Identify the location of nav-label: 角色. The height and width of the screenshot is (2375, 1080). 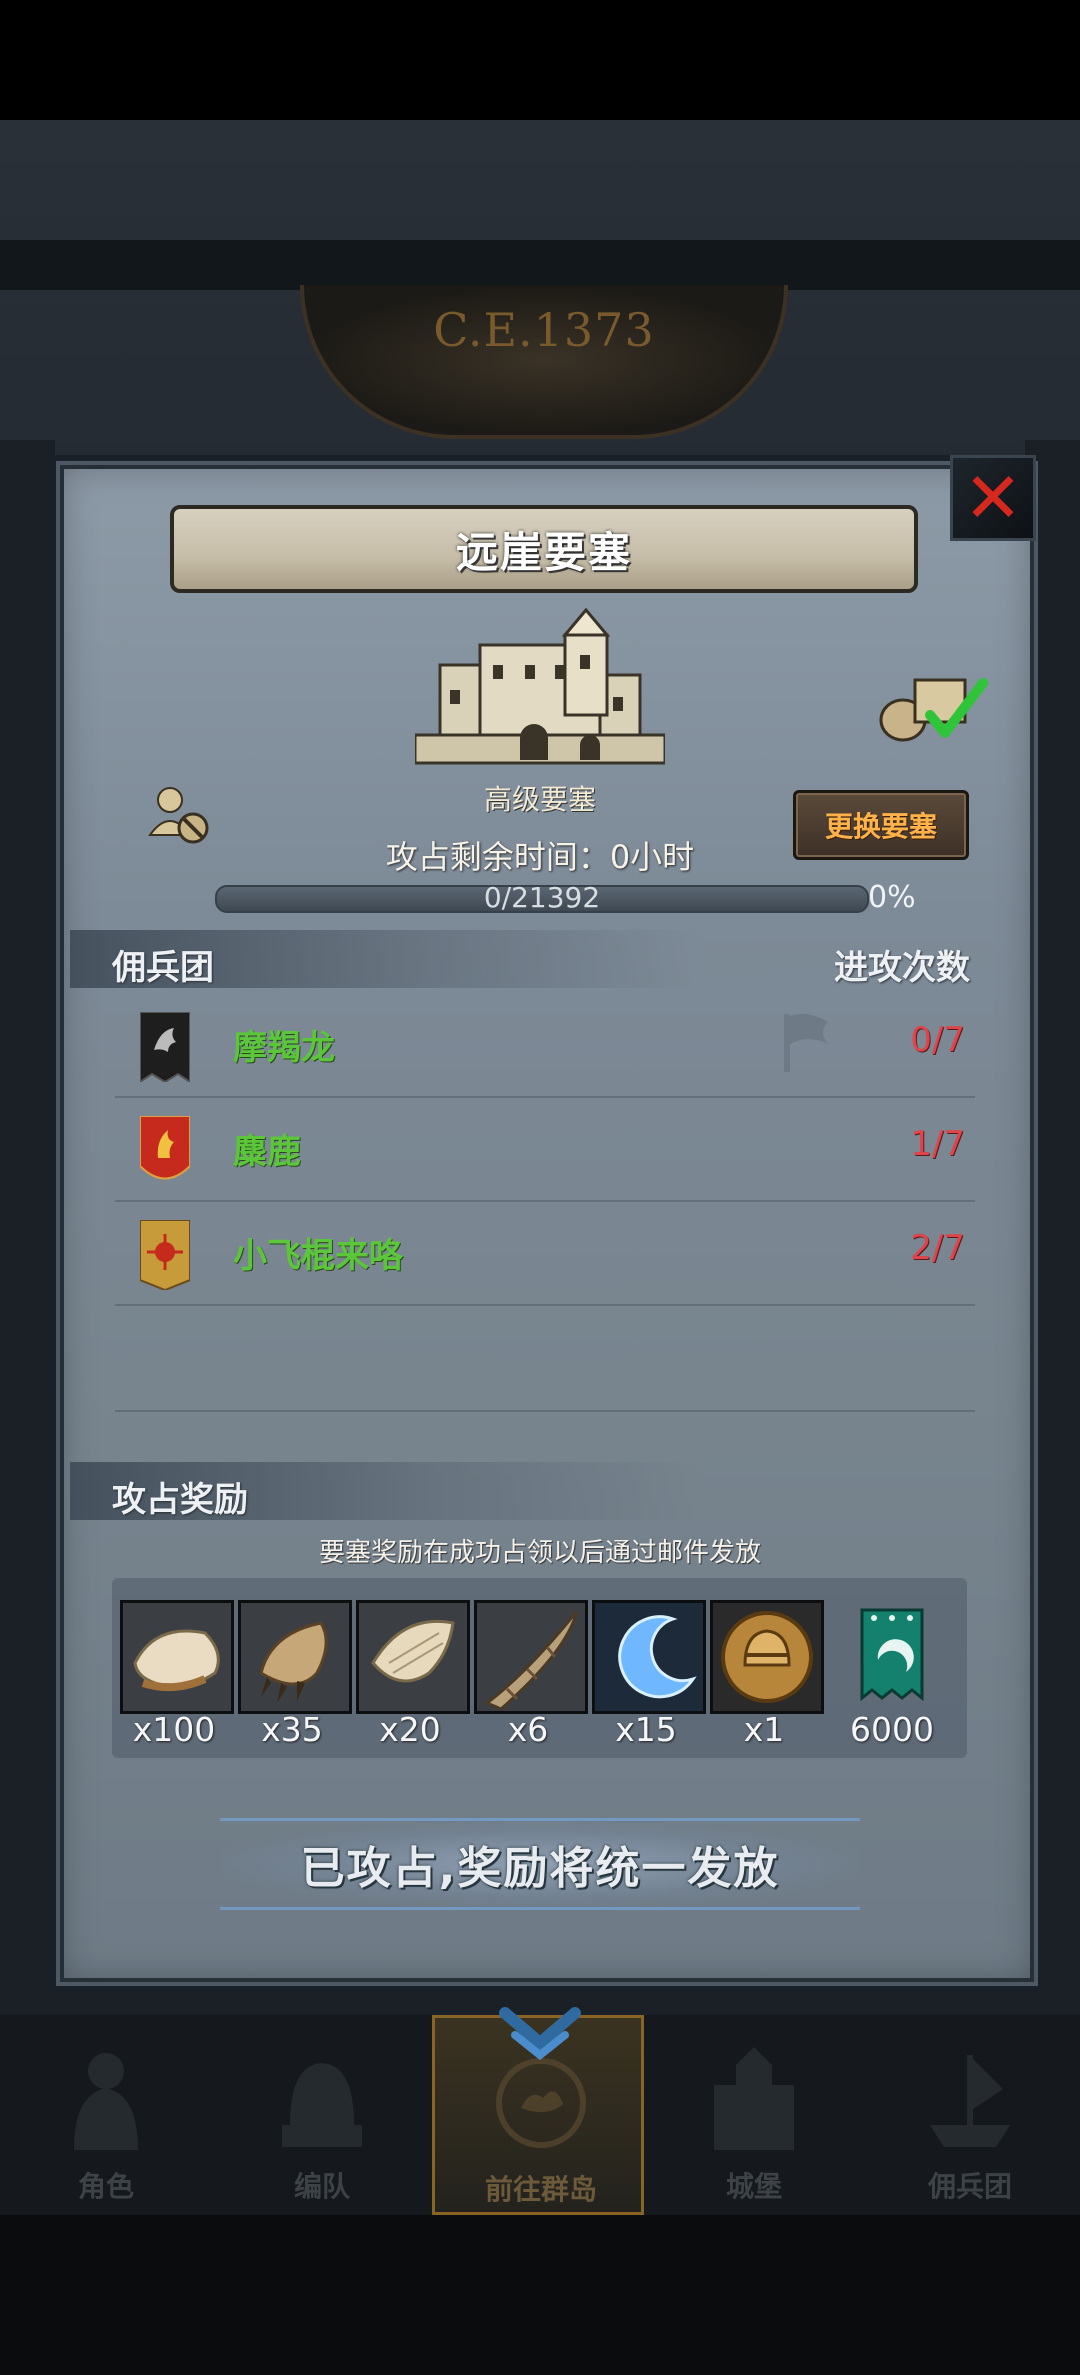
(105, 2186).